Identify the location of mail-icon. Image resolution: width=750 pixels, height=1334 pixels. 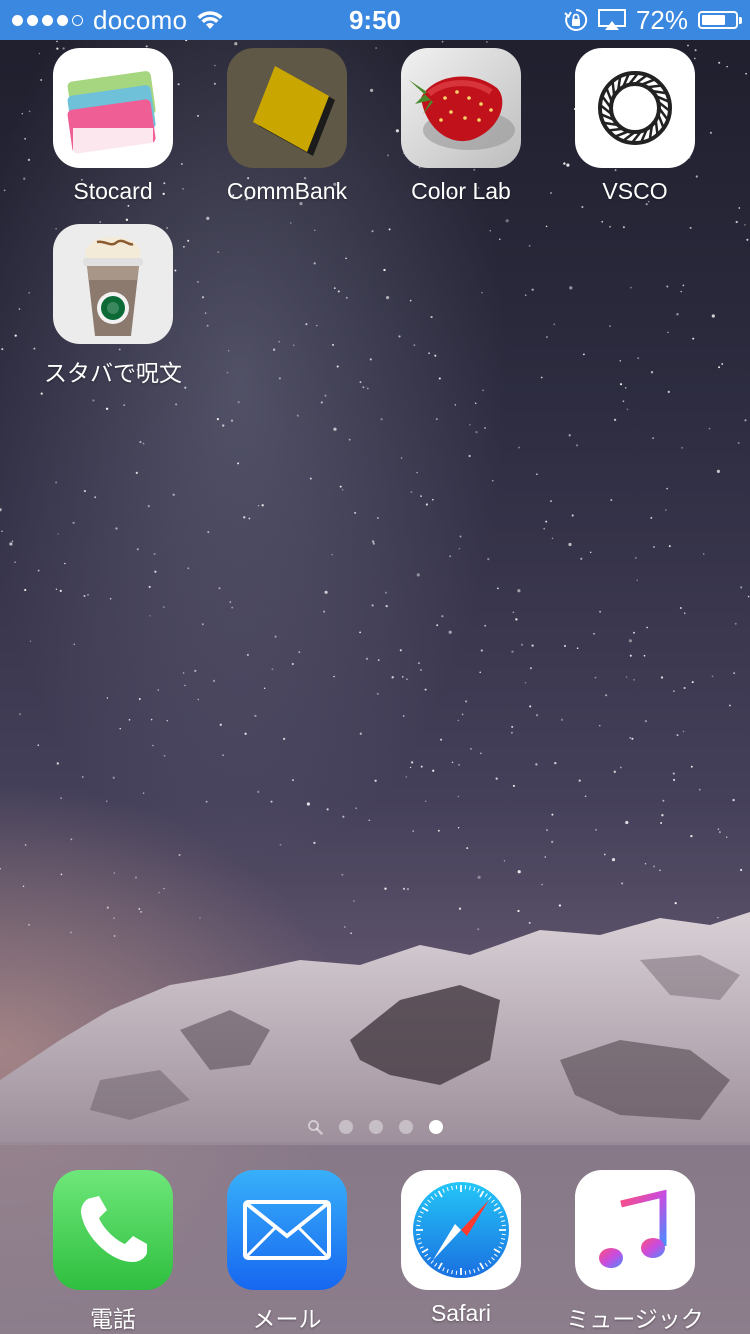
(287, 1230).